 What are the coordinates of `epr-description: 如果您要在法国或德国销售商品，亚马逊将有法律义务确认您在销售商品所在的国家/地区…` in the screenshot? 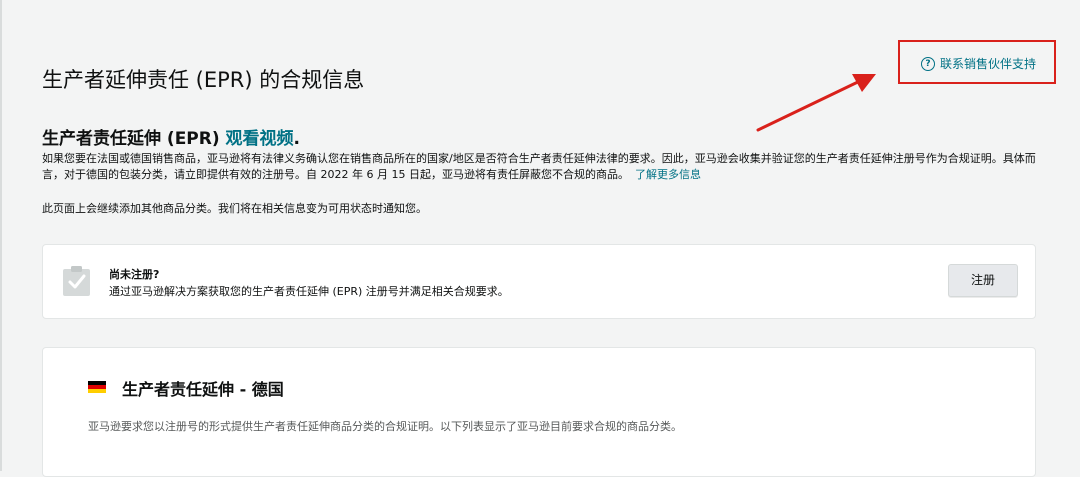 It's located at (542, 167).